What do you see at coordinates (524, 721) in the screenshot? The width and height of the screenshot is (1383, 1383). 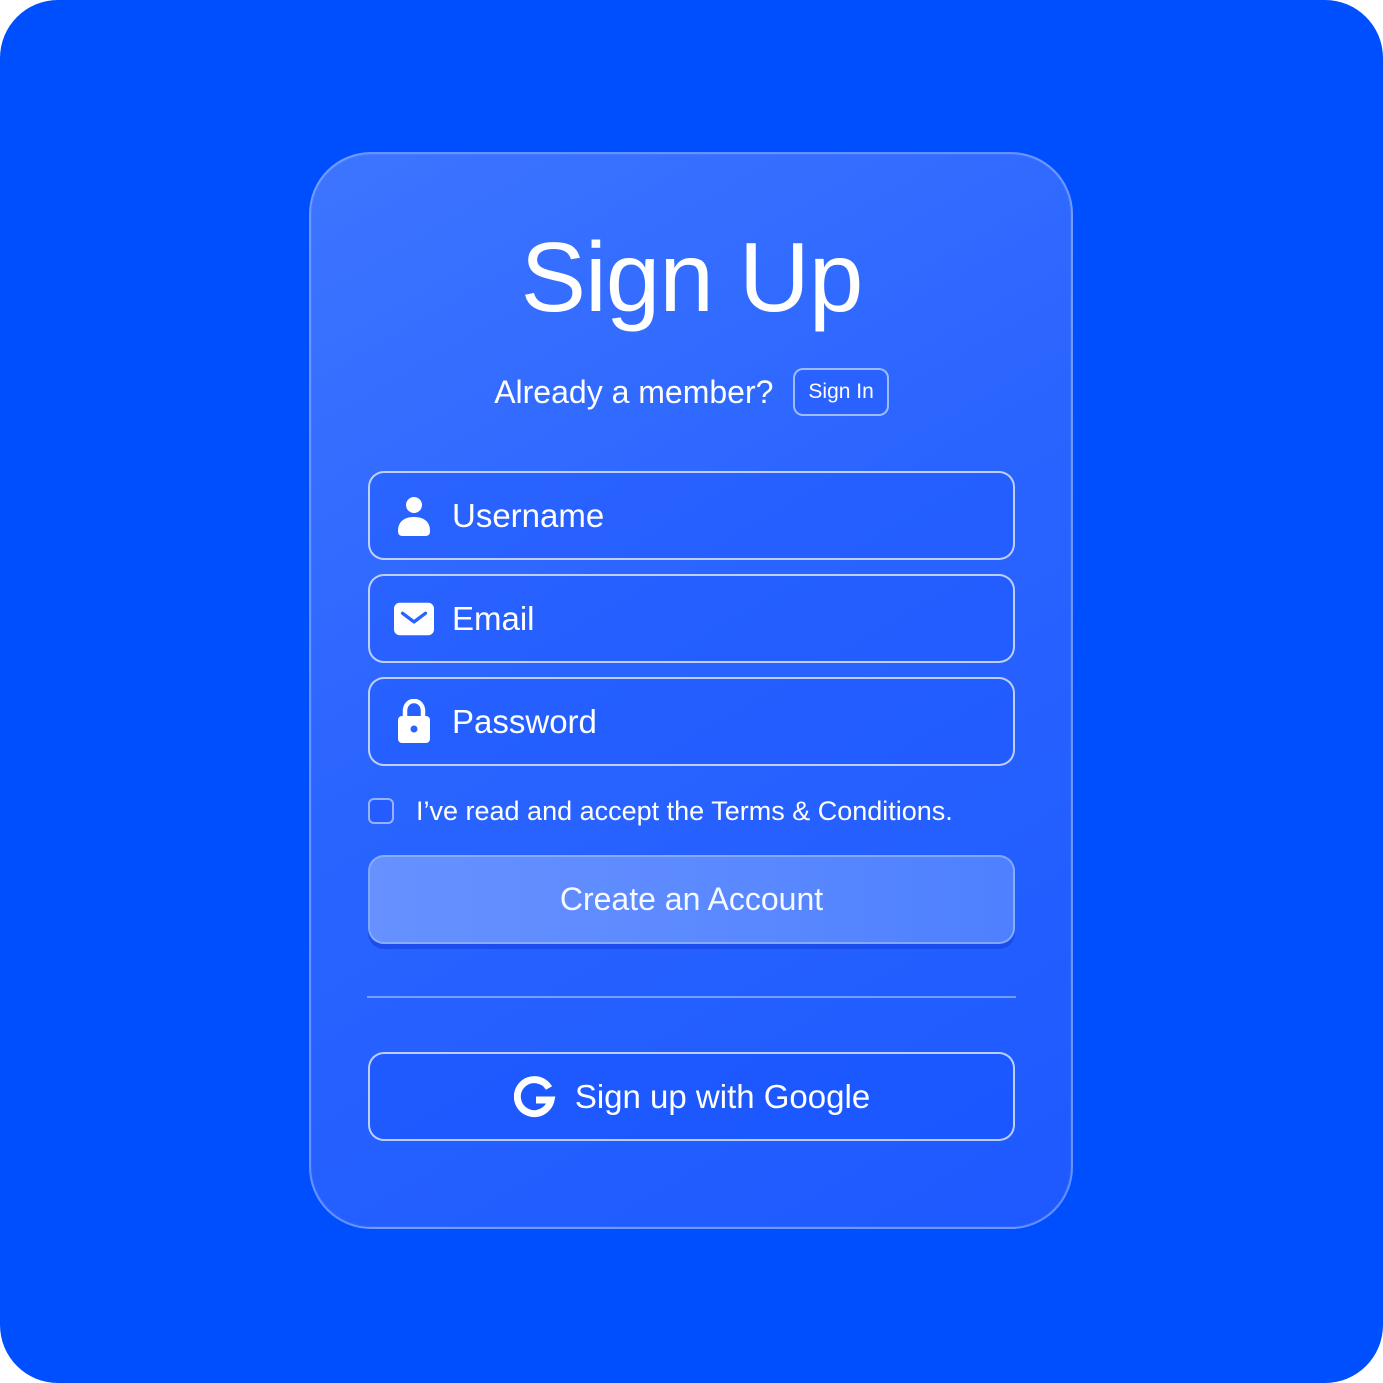 I see `password-placeholder: Password` at bounding box center [524, 721].